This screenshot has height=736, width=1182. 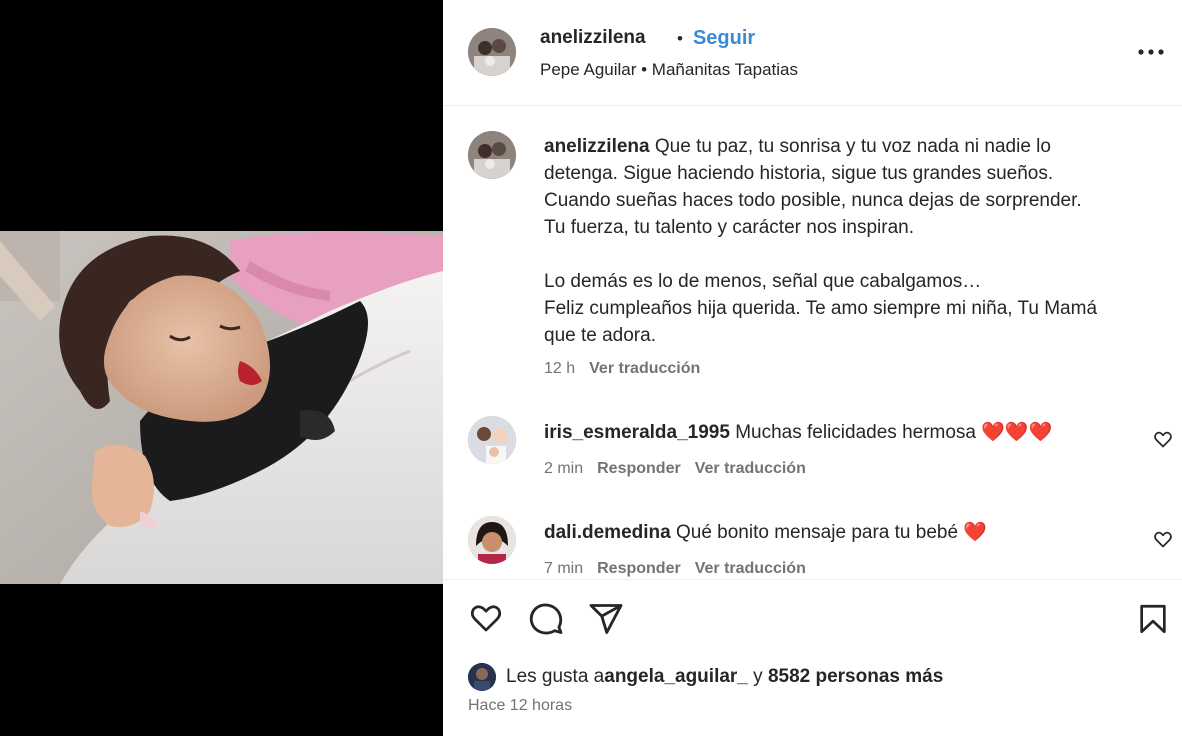 I want to click on caption-meta: 12 h Ver traducción, so click(x=629, y=369).